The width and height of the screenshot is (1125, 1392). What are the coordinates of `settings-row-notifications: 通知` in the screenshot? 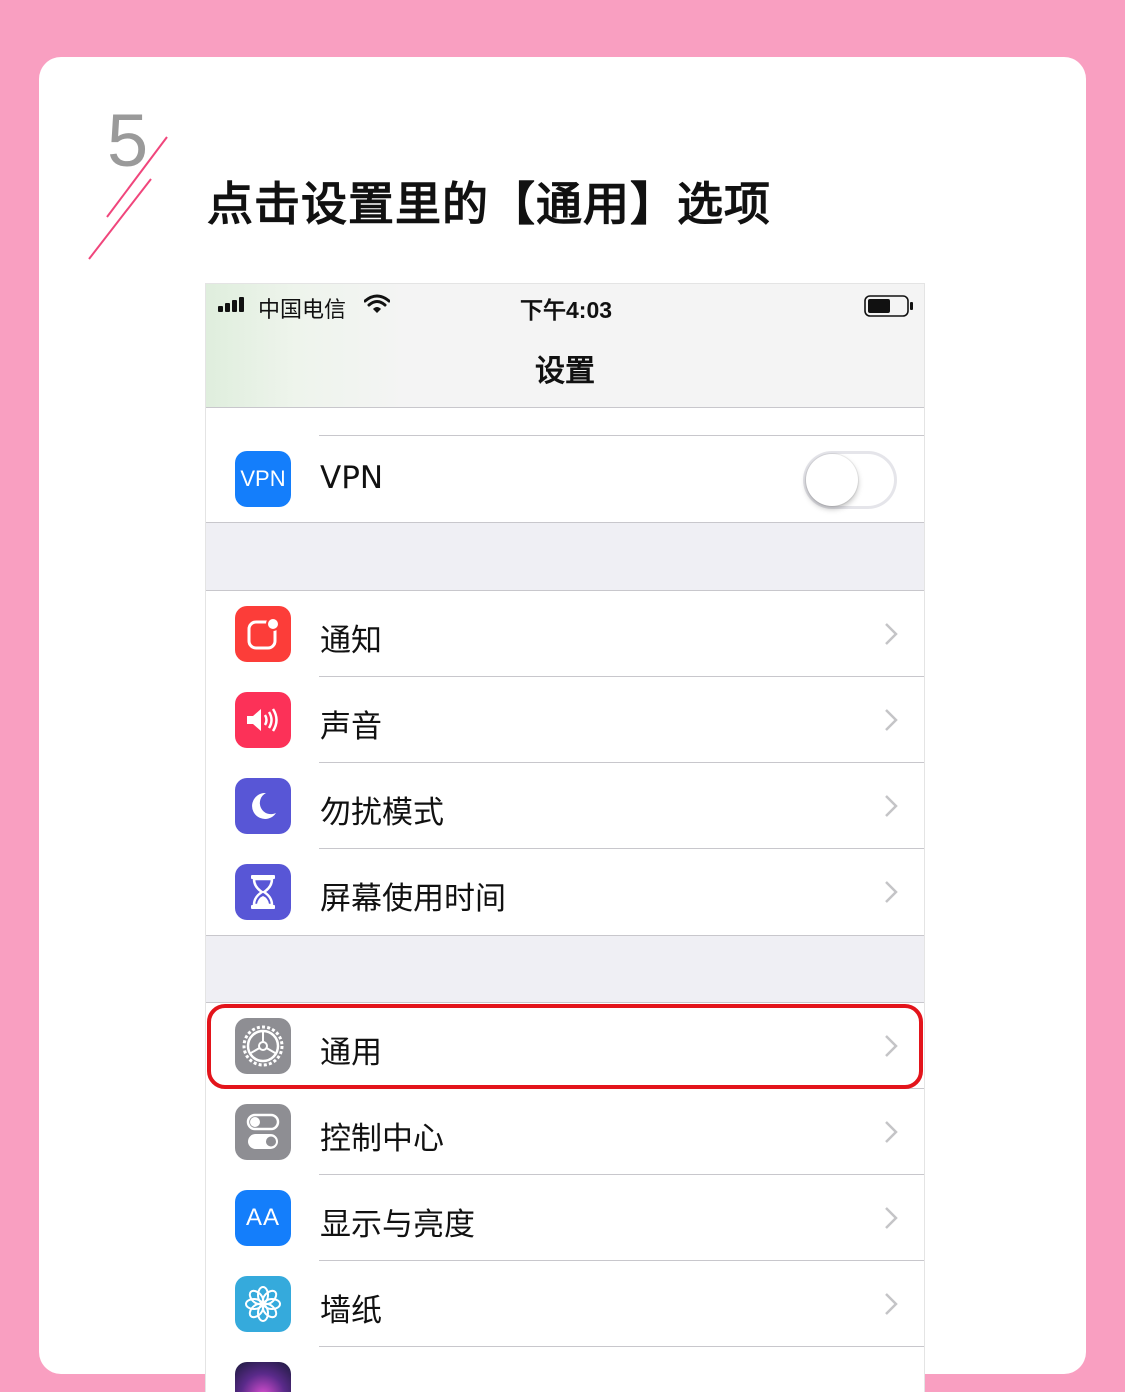 It's located at (565, 634).